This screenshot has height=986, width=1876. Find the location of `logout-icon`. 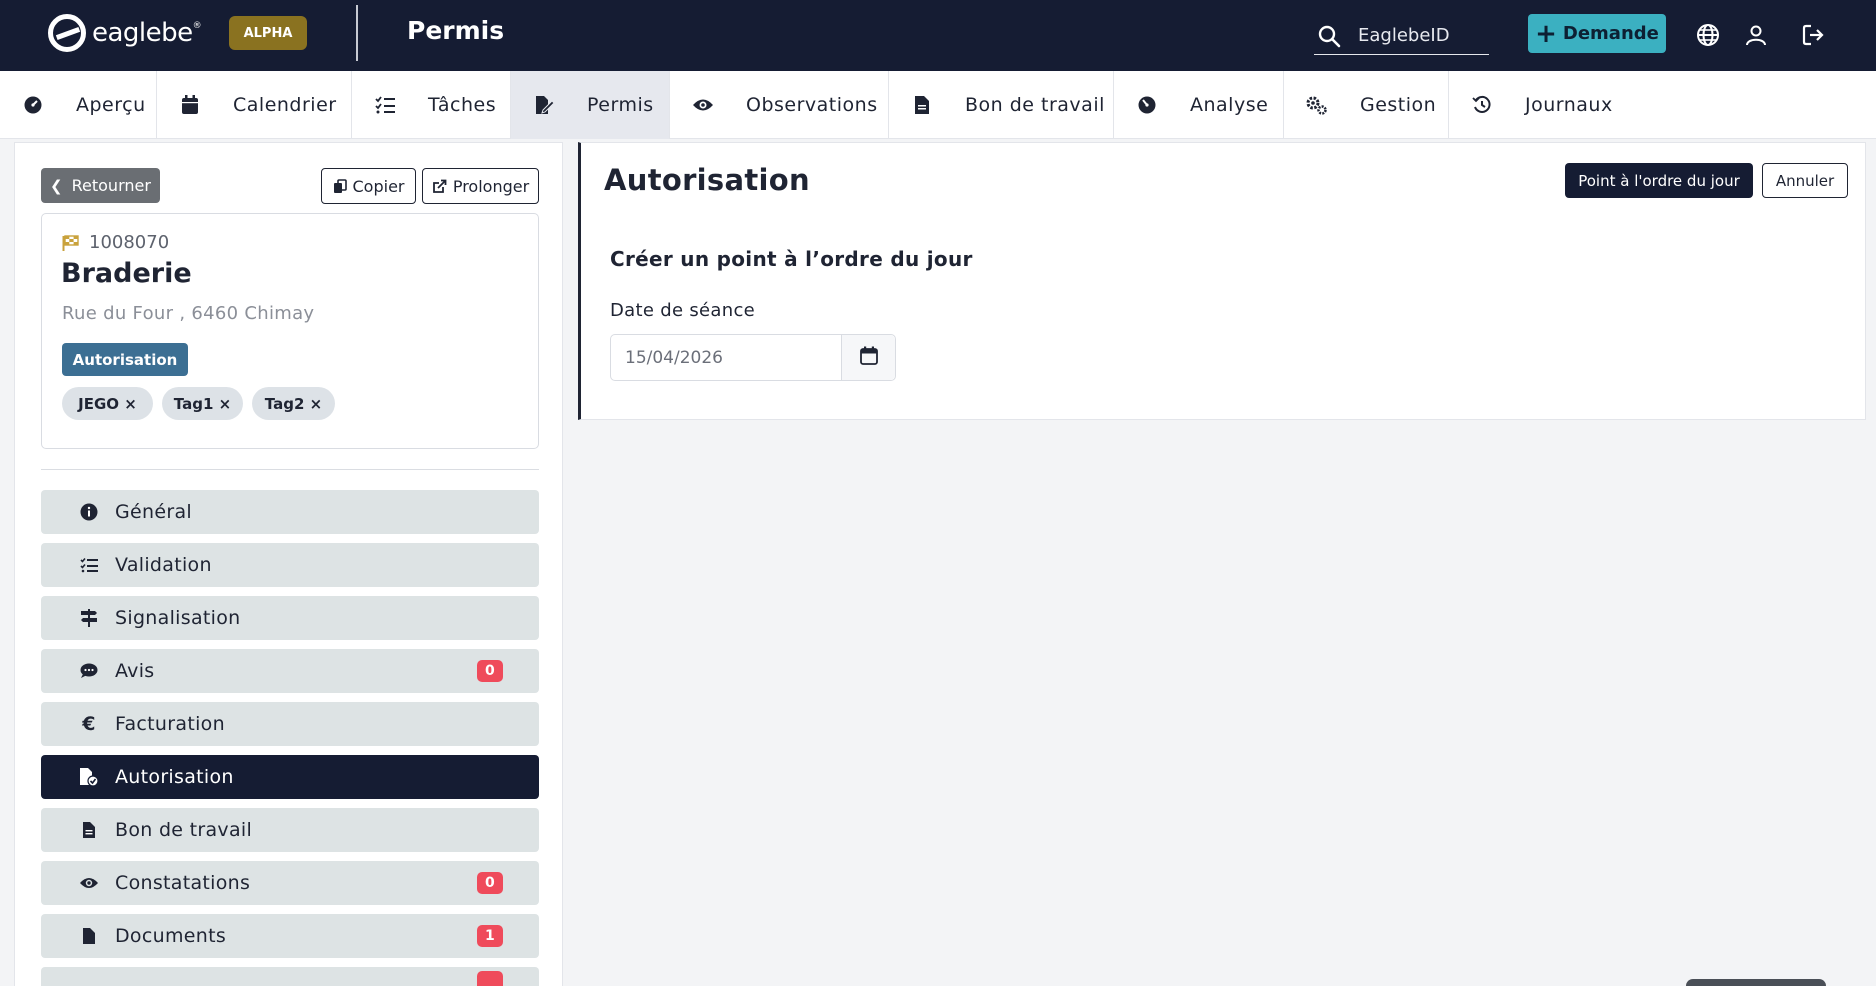

logout-icon is located at coordinates (1813, 35).